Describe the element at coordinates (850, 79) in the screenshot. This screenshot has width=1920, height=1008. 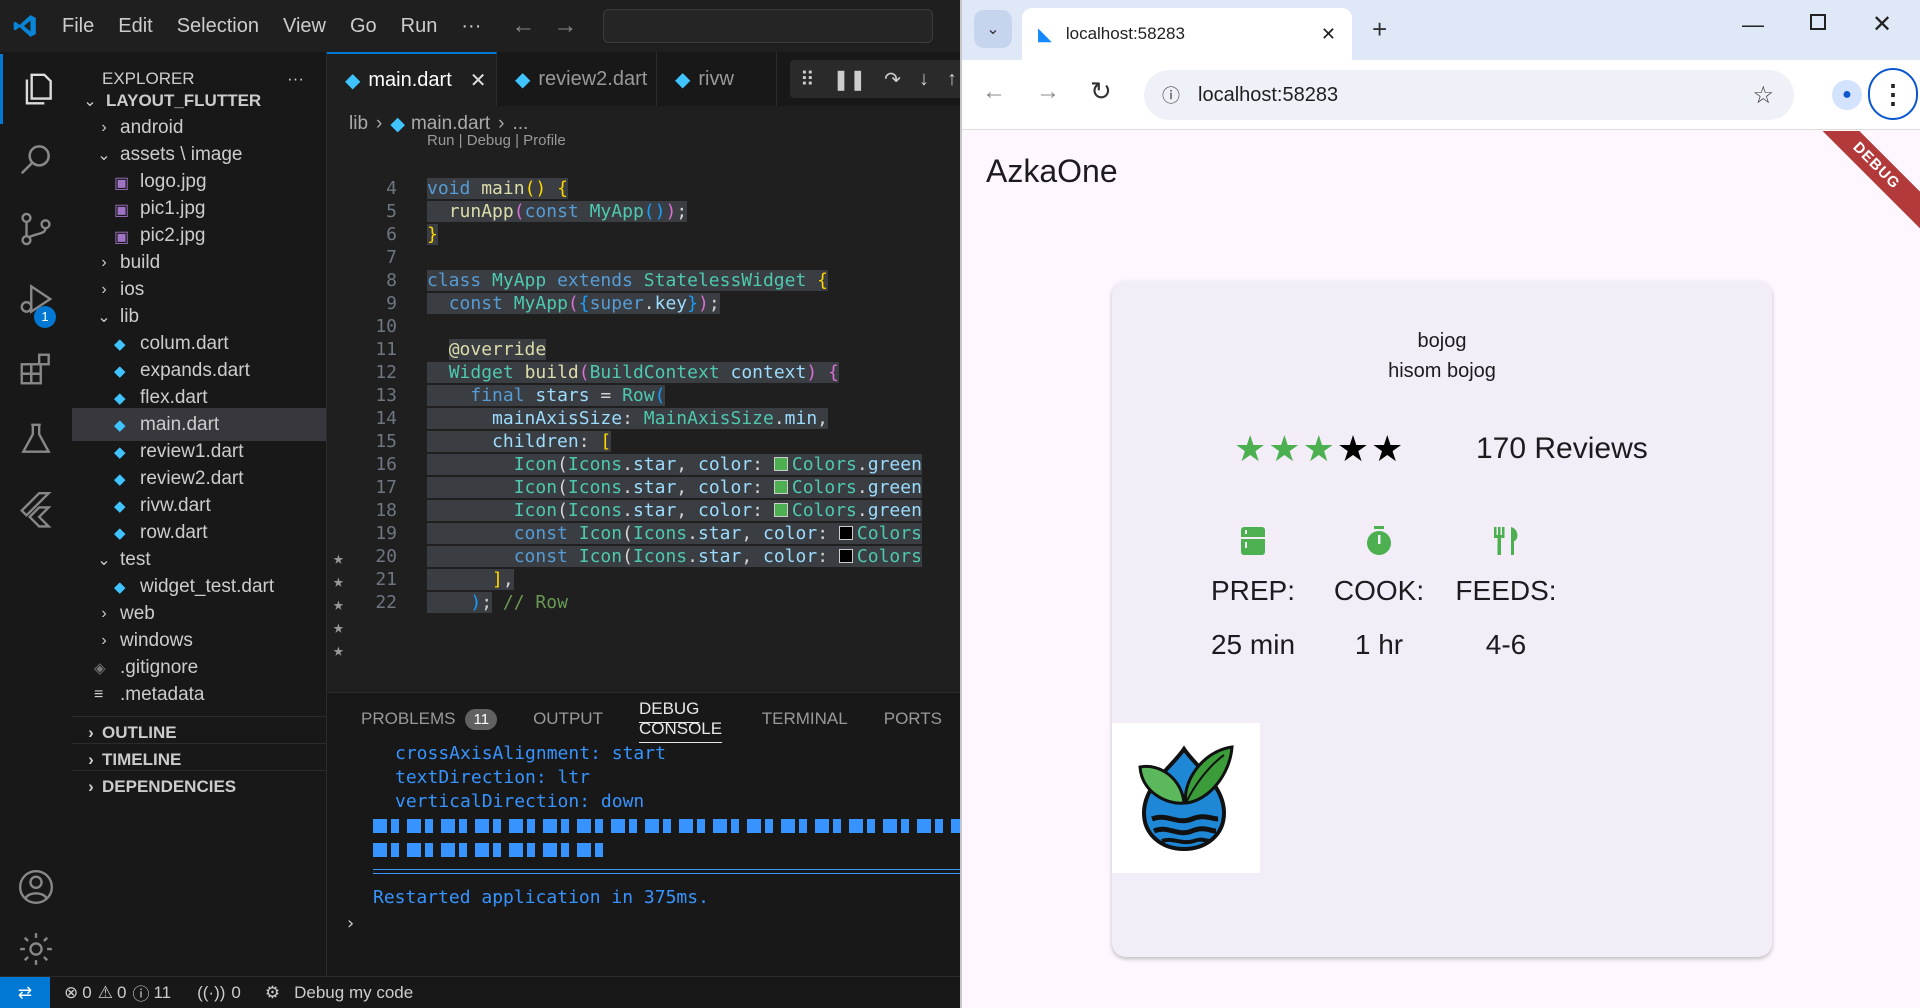
I see `pause-icon: ❚❚` at that location.